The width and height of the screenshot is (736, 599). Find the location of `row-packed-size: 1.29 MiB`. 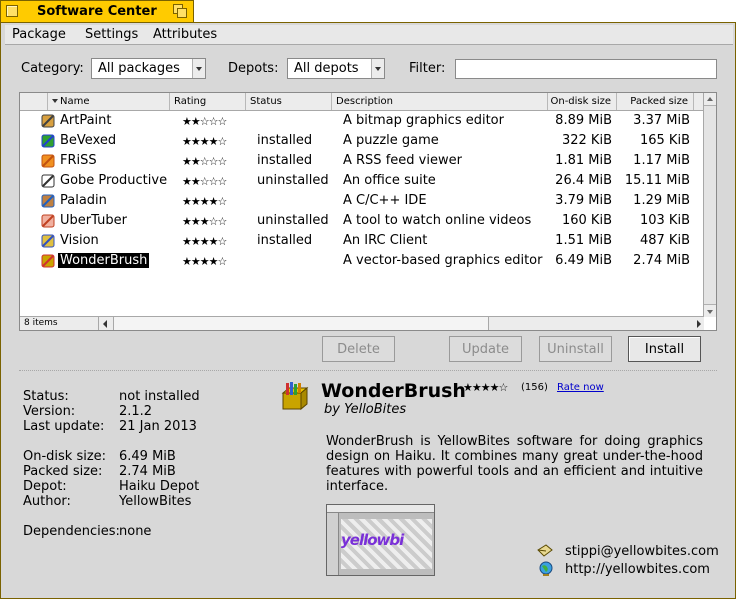

row-packed-size: 1.29 MiB is located at coordinates (661, 200).